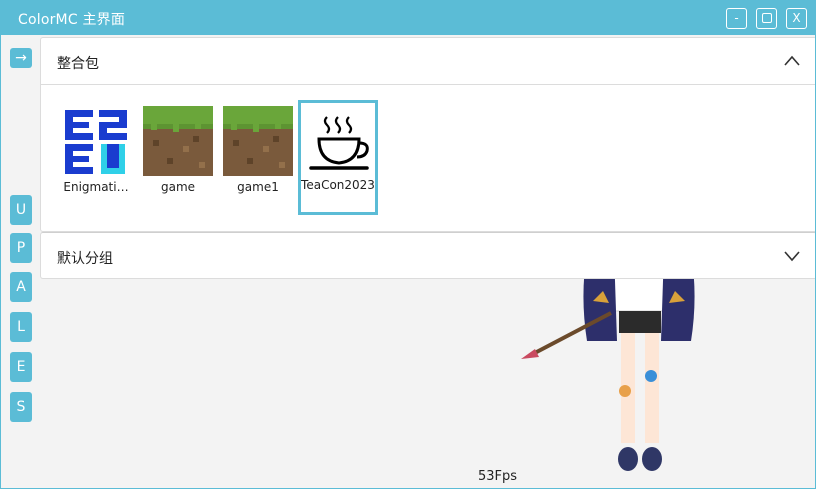  Describe the element at coordinates (258, 187) in the screenshot. I see `game-name: game1` at that location.